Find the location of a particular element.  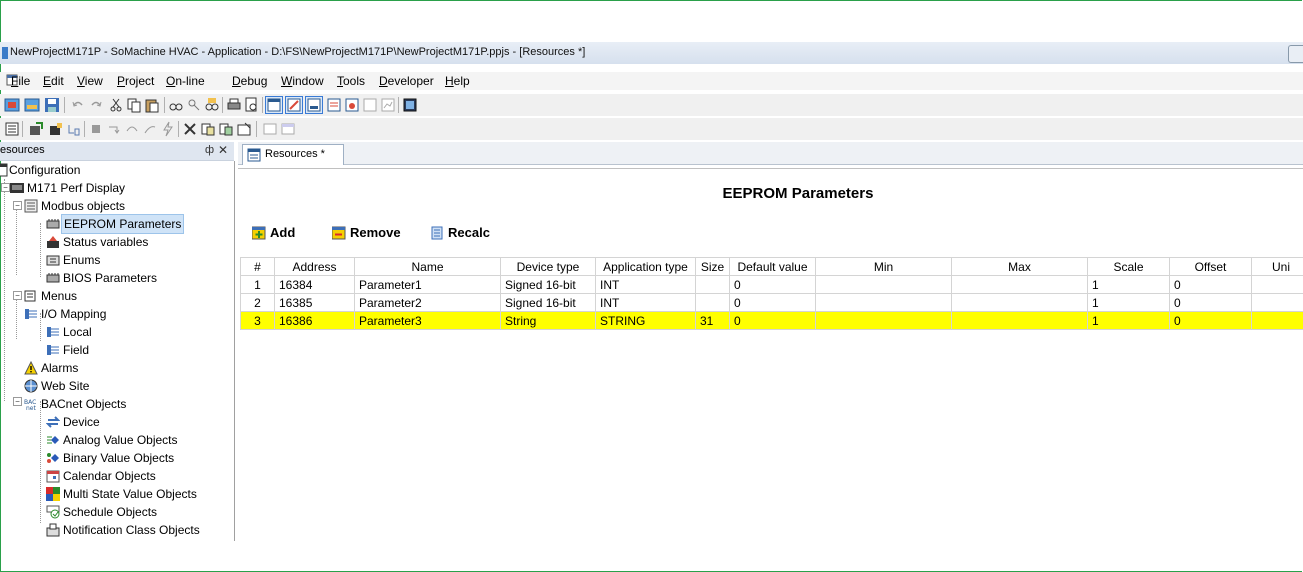

menu-online: On-line is located at coordinates (185, 81).